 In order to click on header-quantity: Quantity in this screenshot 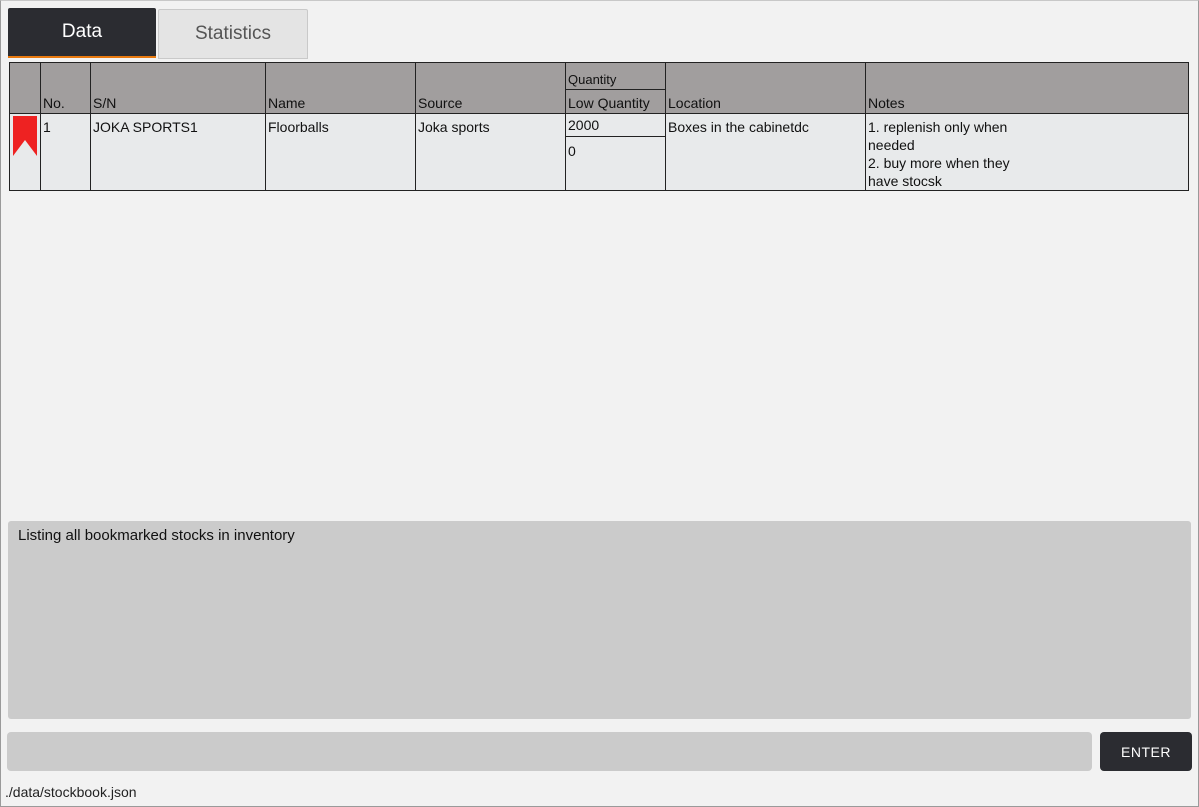, I will do `click(615, 76)`.